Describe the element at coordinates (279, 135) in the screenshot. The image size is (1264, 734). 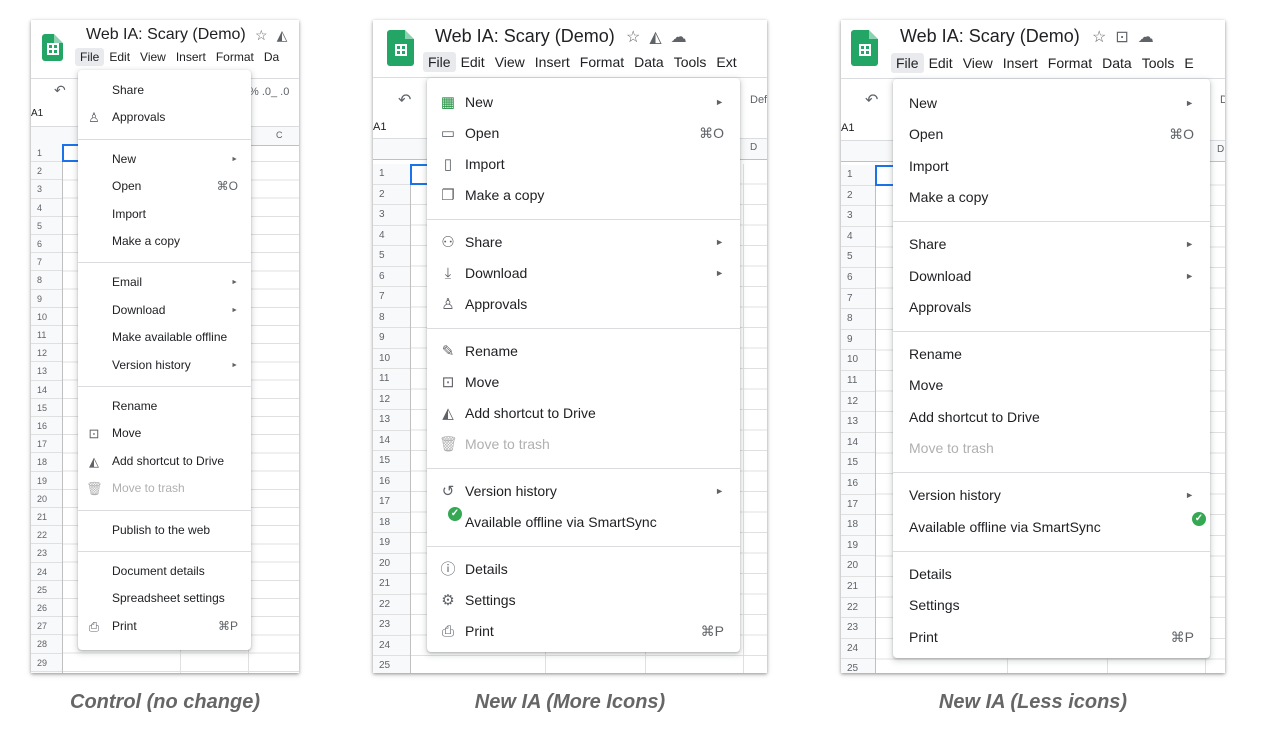
I see `column-header: C` at that location.